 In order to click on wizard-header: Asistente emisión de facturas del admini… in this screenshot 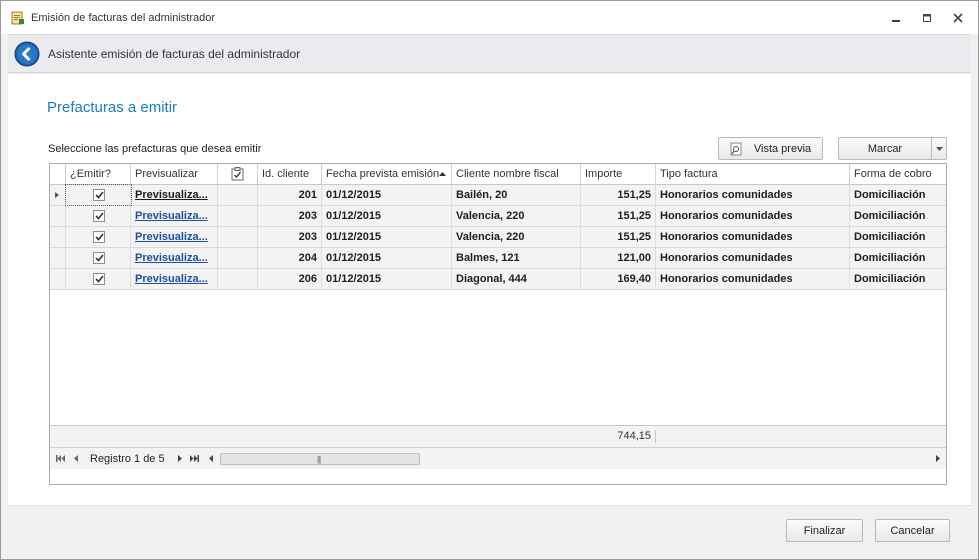, I will do `click(489, 53)`.